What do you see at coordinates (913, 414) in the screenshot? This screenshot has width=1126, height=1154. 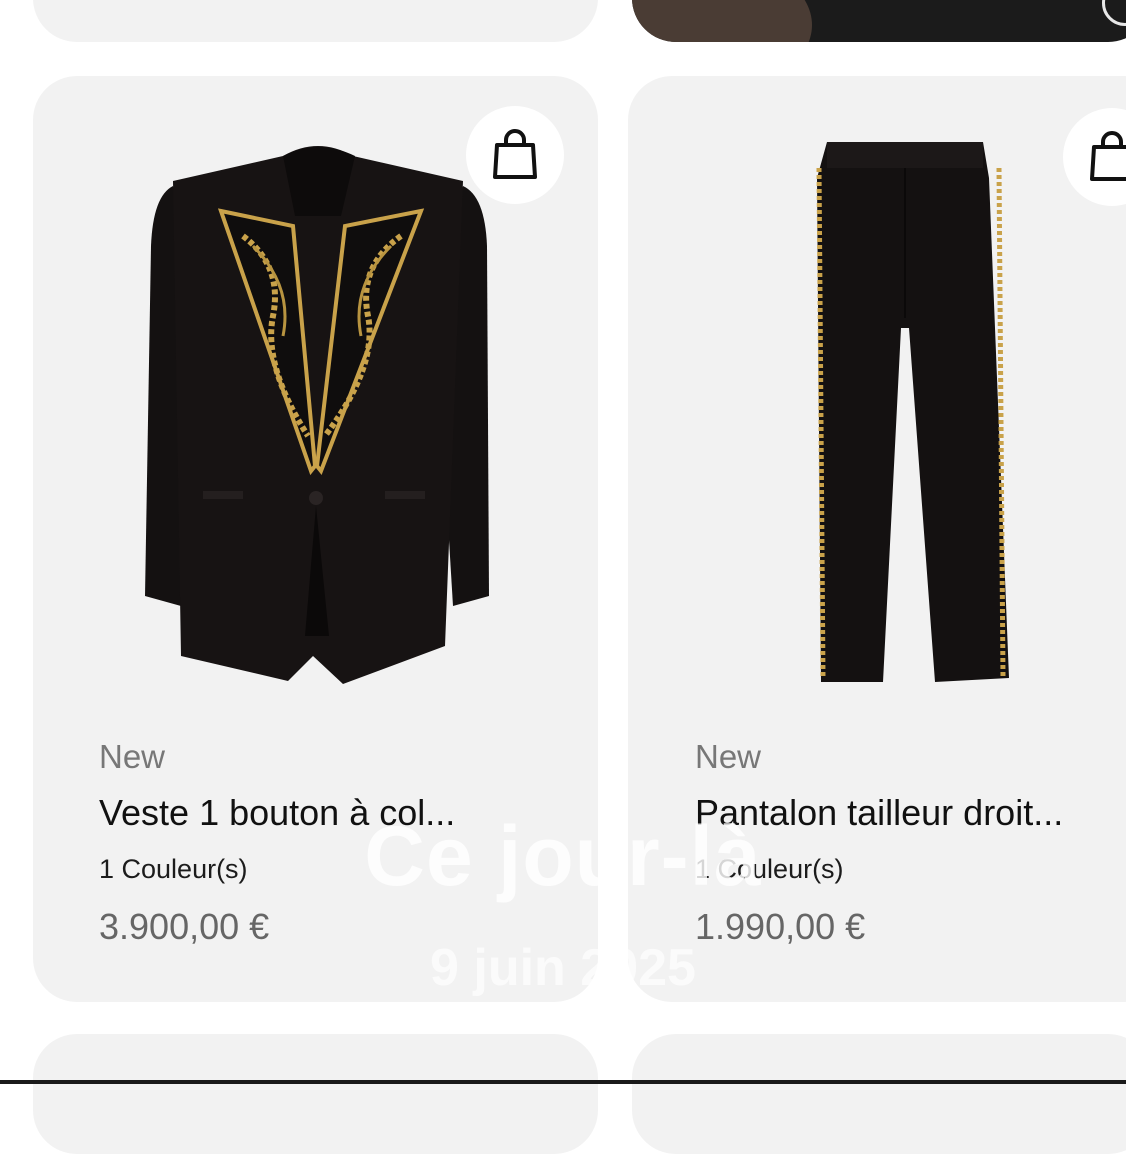 I see `product-image-trousers` at bounding box center [913, 414].